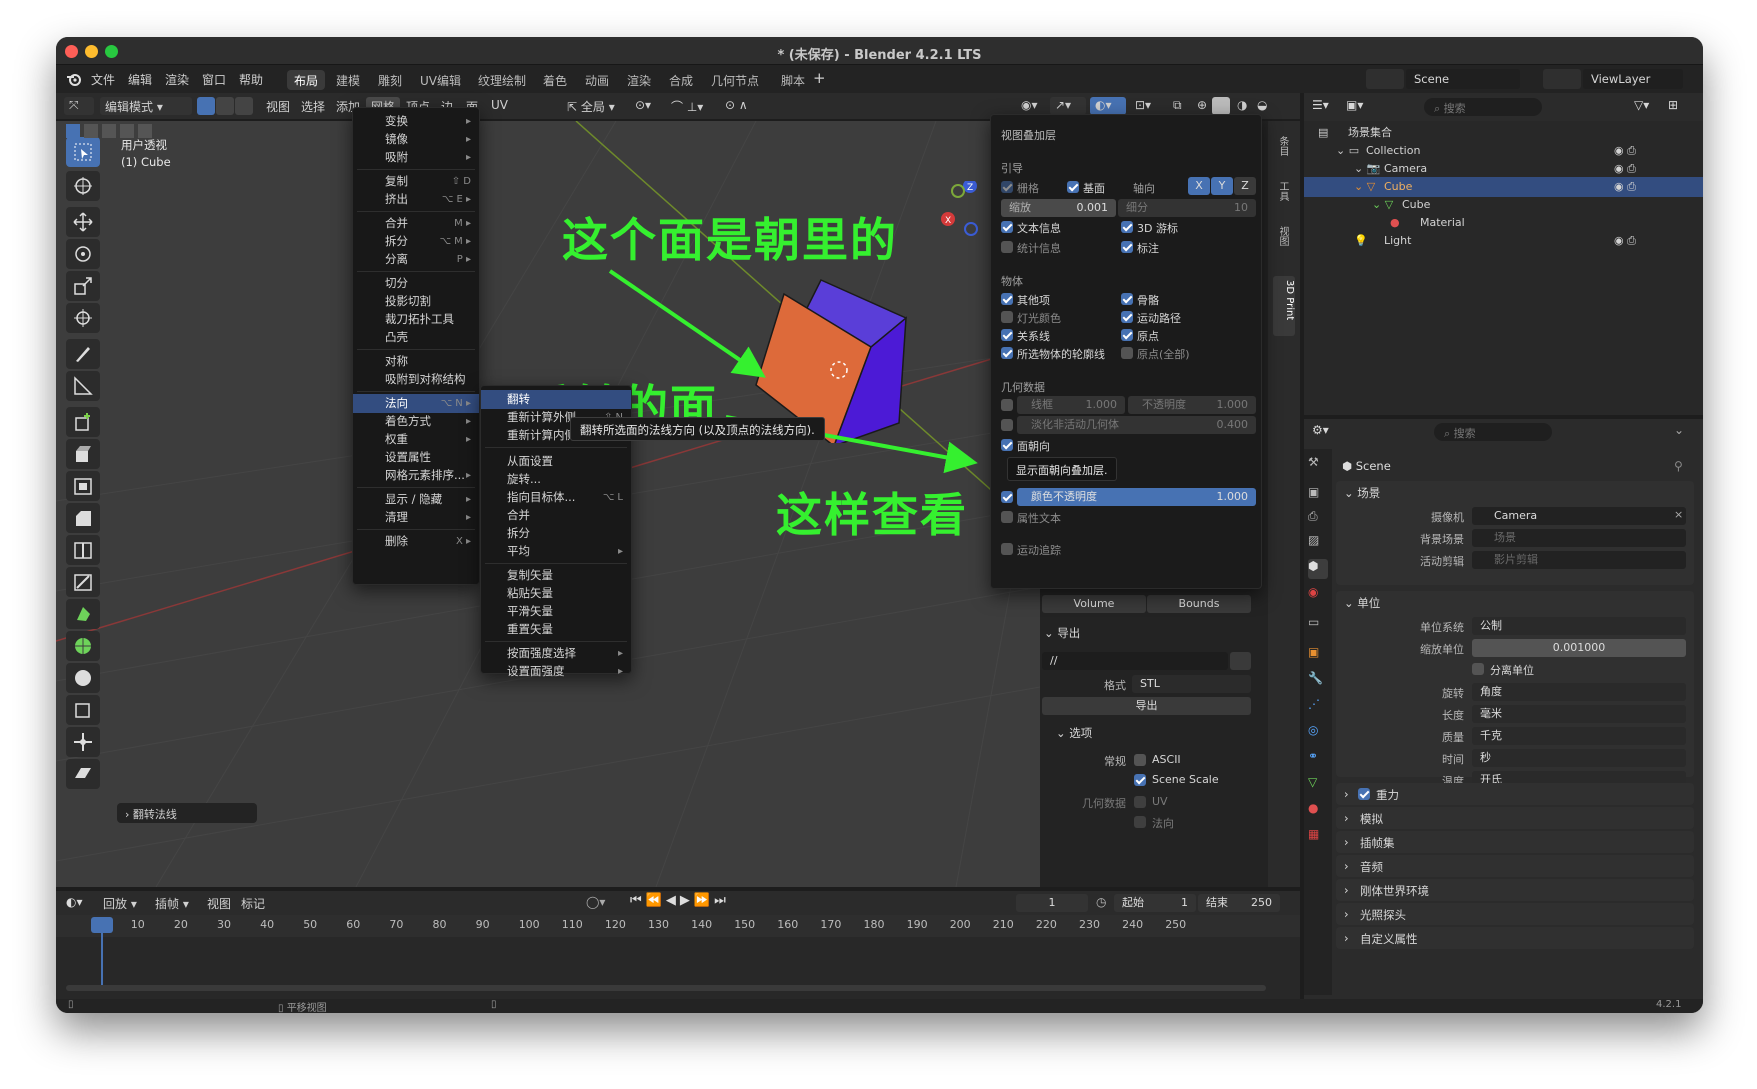  I want to click on blender-logo-icon, so click(74, 79).